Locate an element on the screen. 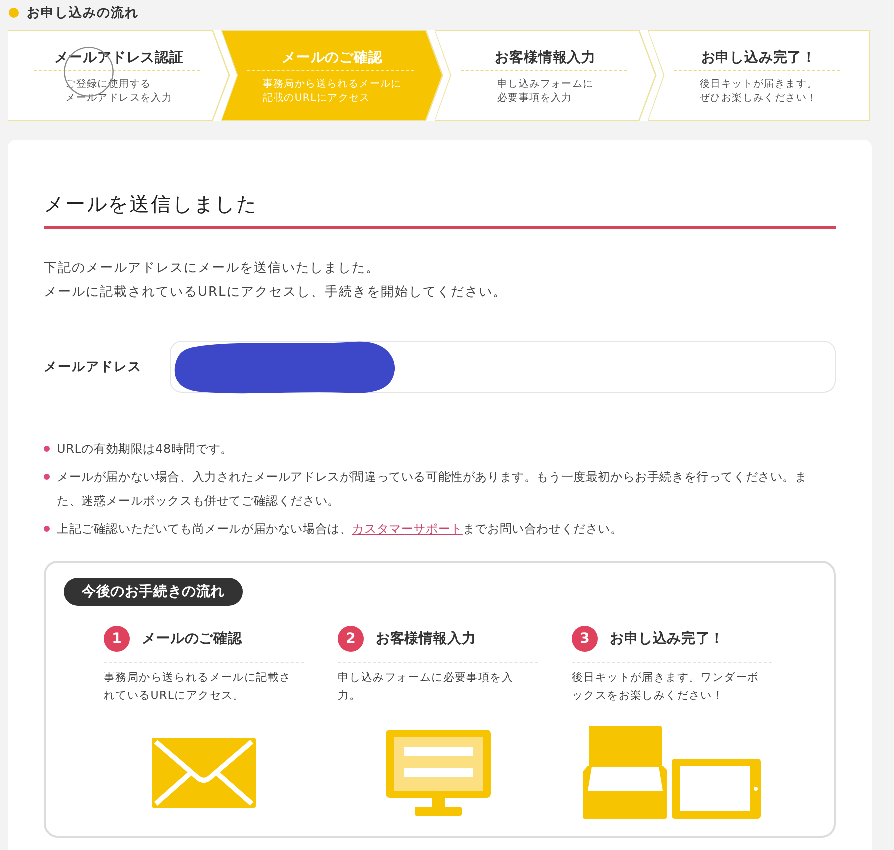 The width and height of the screenshot is (894, 850). step-description: 申し込みフォームに必要事項を入 力。 is located at coordinates (426, 687).